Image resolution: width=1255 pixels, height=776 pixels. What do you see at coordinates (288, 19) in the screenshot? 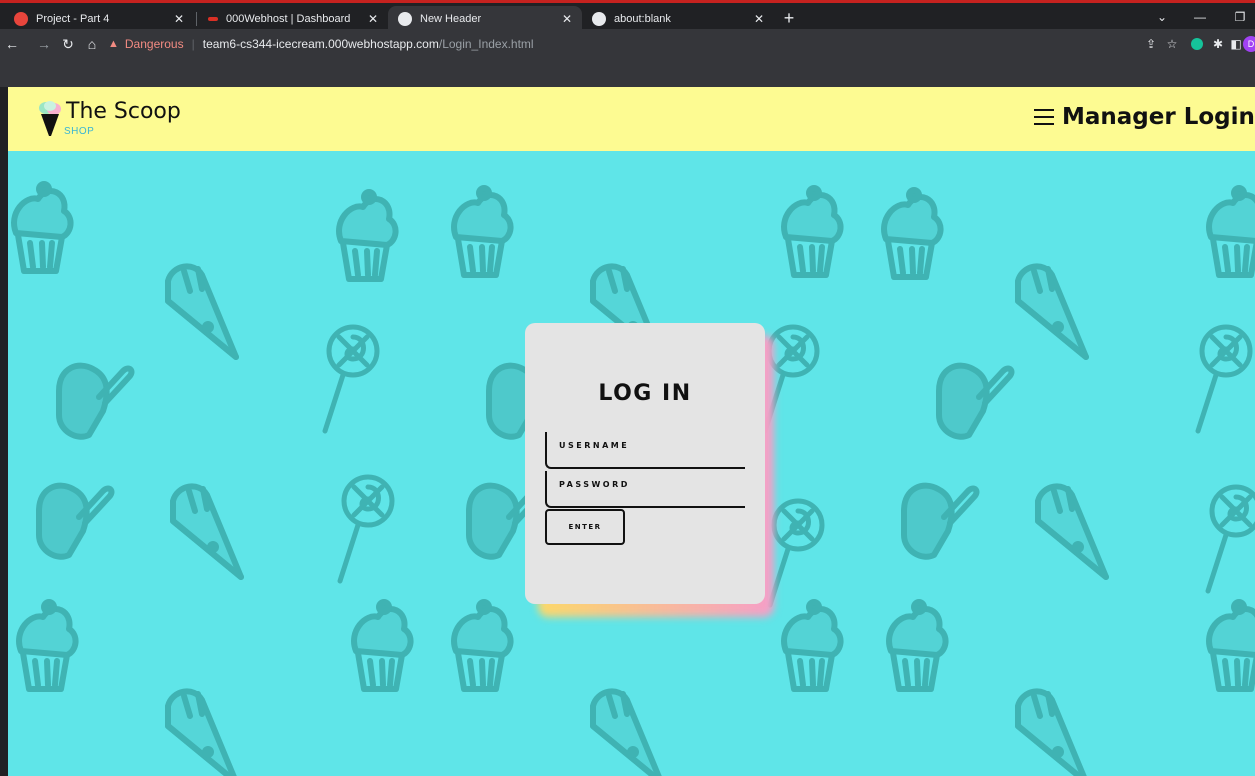
I see `tab-title: 000Webhost | Dashboard` at bounding box center [288, 19].